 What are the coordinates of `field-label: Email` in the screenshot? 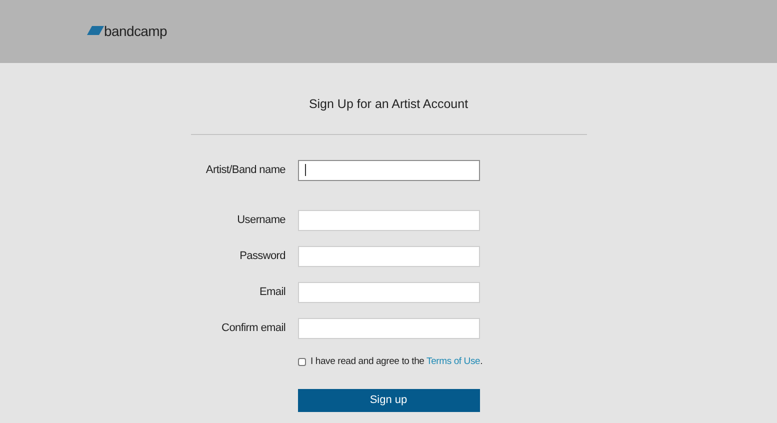 It's located at (272, 292).